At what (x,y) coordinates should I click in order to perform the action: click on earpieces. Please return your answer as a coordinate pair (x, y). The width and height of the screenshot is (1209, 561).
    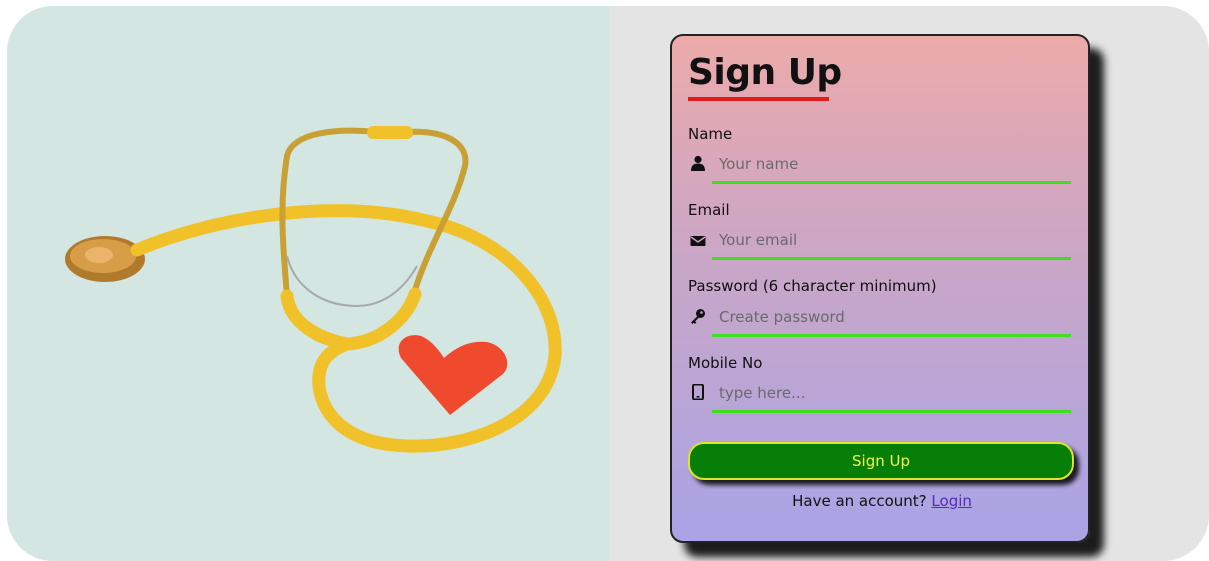
    Looking at the image, I should click on (390, 132).